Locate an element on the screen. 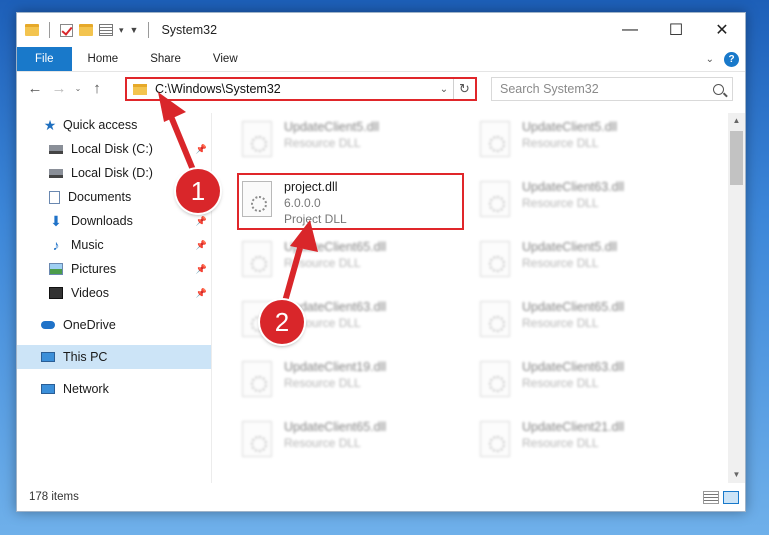 Image resolution: width=769 pixels, height=535 pixels. expand-ribbon-icon: ⌄ is located at coordinates (710, 59).